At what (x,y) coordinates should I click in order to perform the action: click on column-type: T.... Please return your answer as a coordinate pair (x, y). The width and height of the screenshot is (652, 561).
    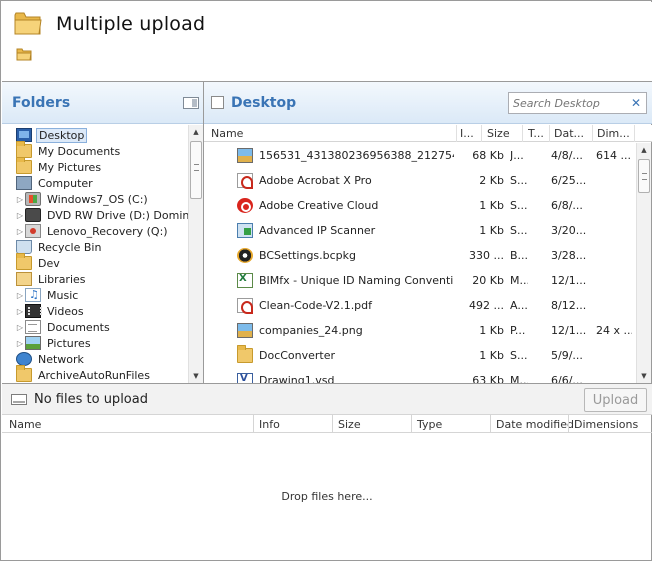
    Looking at the image, I should click on (538, 133).